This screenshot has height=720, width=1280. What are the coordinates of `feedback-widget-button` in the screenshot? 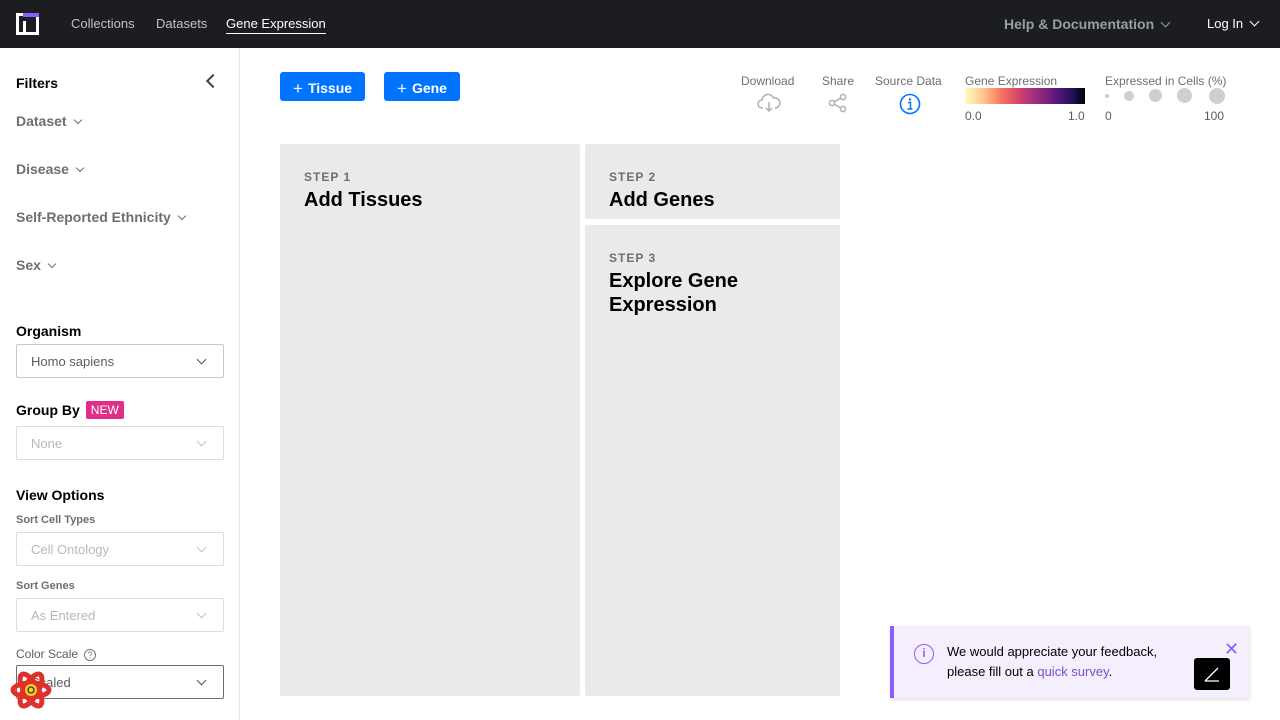 It's located at (1212, 674).